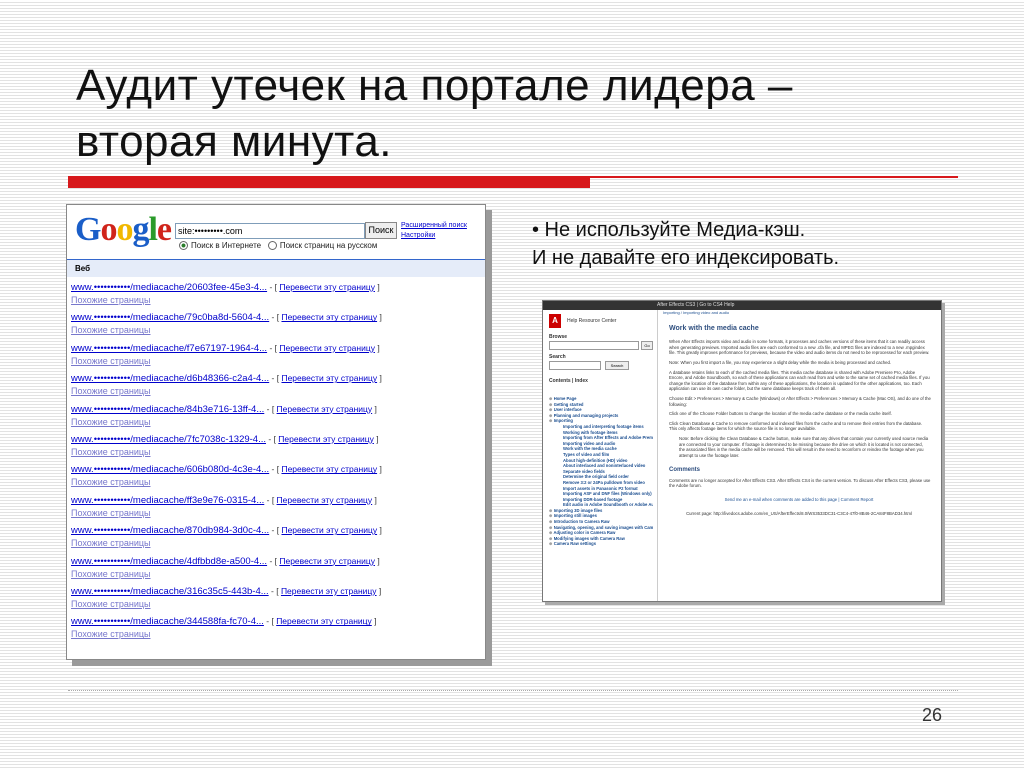 The width and height of the screenshot is (1024, 768). I want to click on settings-link: Настройки, so click(434, 236).